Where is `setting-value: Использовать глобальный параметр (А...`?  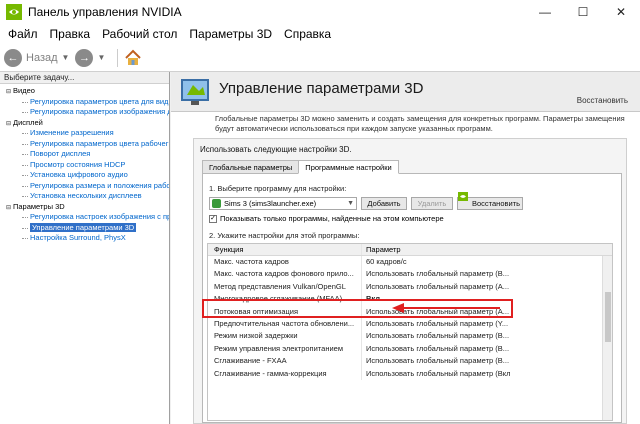 setting-value: Использовать глобальный параметр (А... is located at coordinates (436, 287).